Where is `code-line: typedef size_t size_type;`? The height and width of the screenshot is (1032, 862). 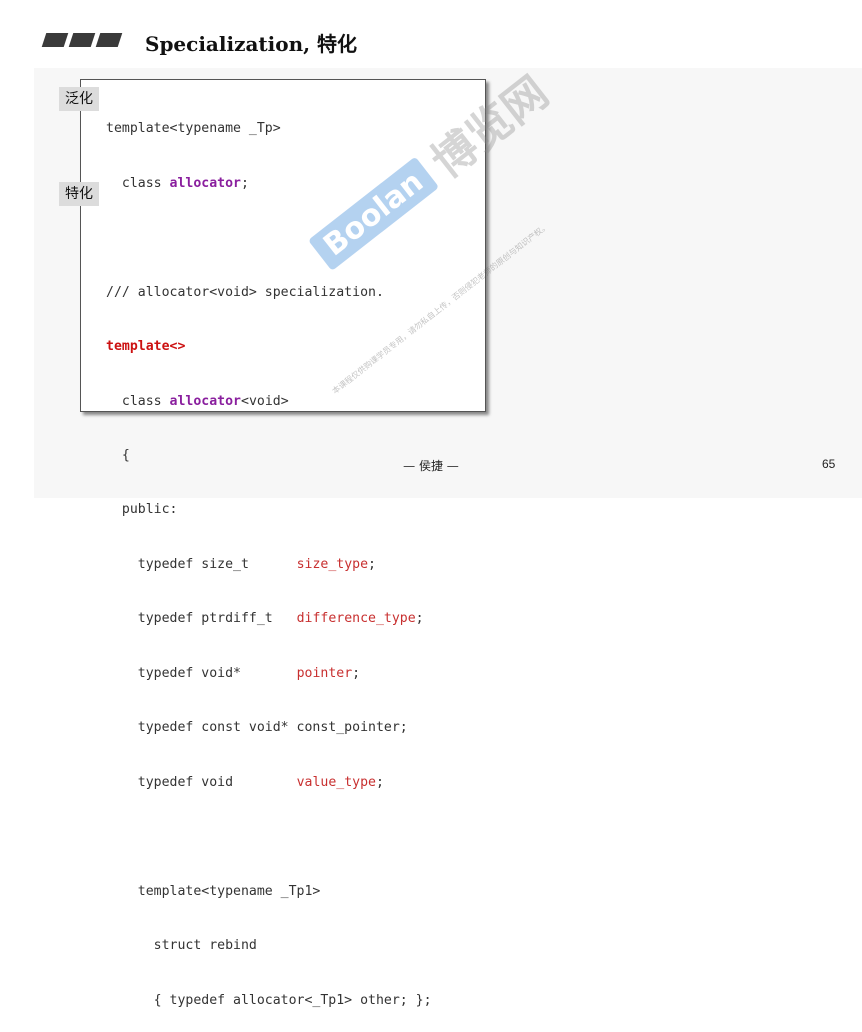 code-line: typedef size_t size_type; is located at coordinates (241, 564).